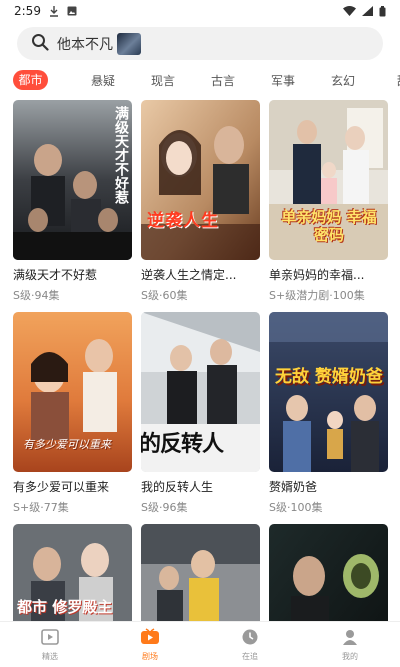 Image resolution: width=400 pixels, height=667 pixels. What do you see at coordinates (350, 656) in the screenshot?
I see `nav-label: 我的` at bounding box center [350, 656].